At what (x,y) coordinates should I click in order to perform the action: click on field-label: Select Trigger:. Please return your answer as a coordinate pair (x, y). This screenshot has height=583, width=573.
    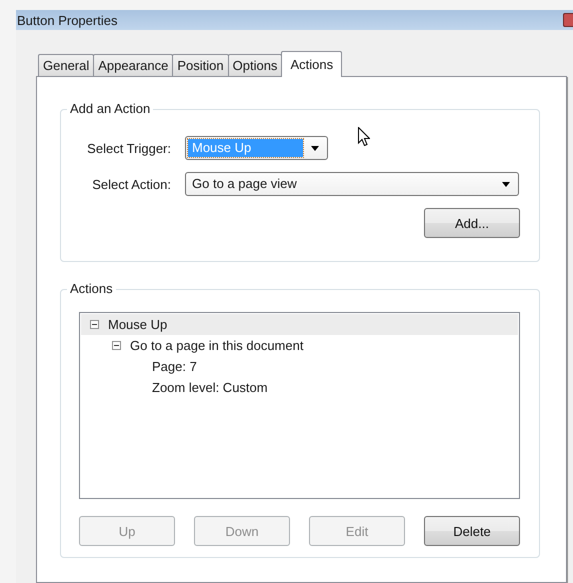
    Looking at the image, I should click on (128, 148).